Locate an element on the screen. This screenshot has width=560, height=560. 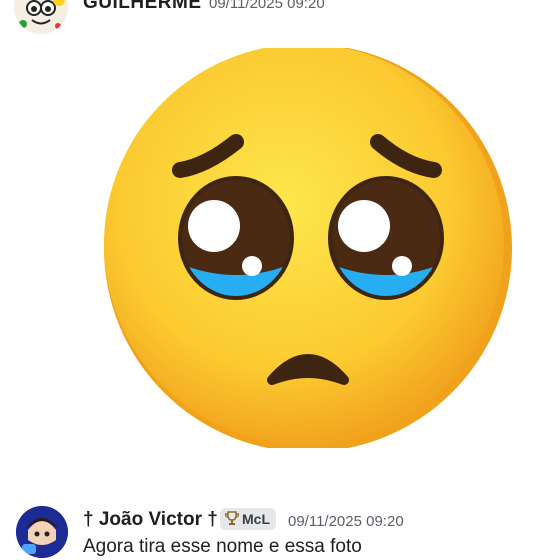
message-guilherme: GUILHERME 09/11/2025 09:20 is located at coordinates (280, 20).